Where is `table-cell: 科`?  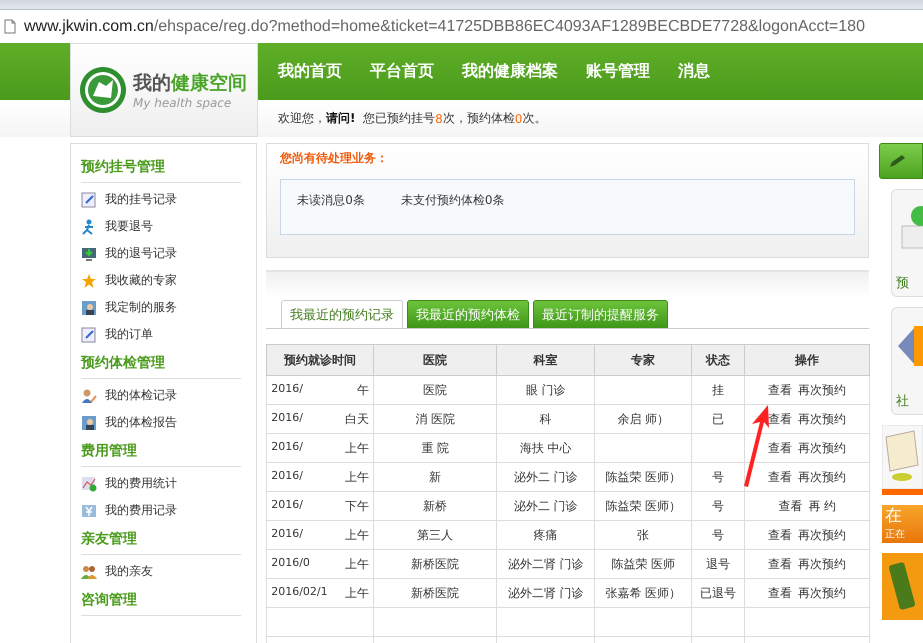 table-cell: 科 is located at coordinates (545, 419).